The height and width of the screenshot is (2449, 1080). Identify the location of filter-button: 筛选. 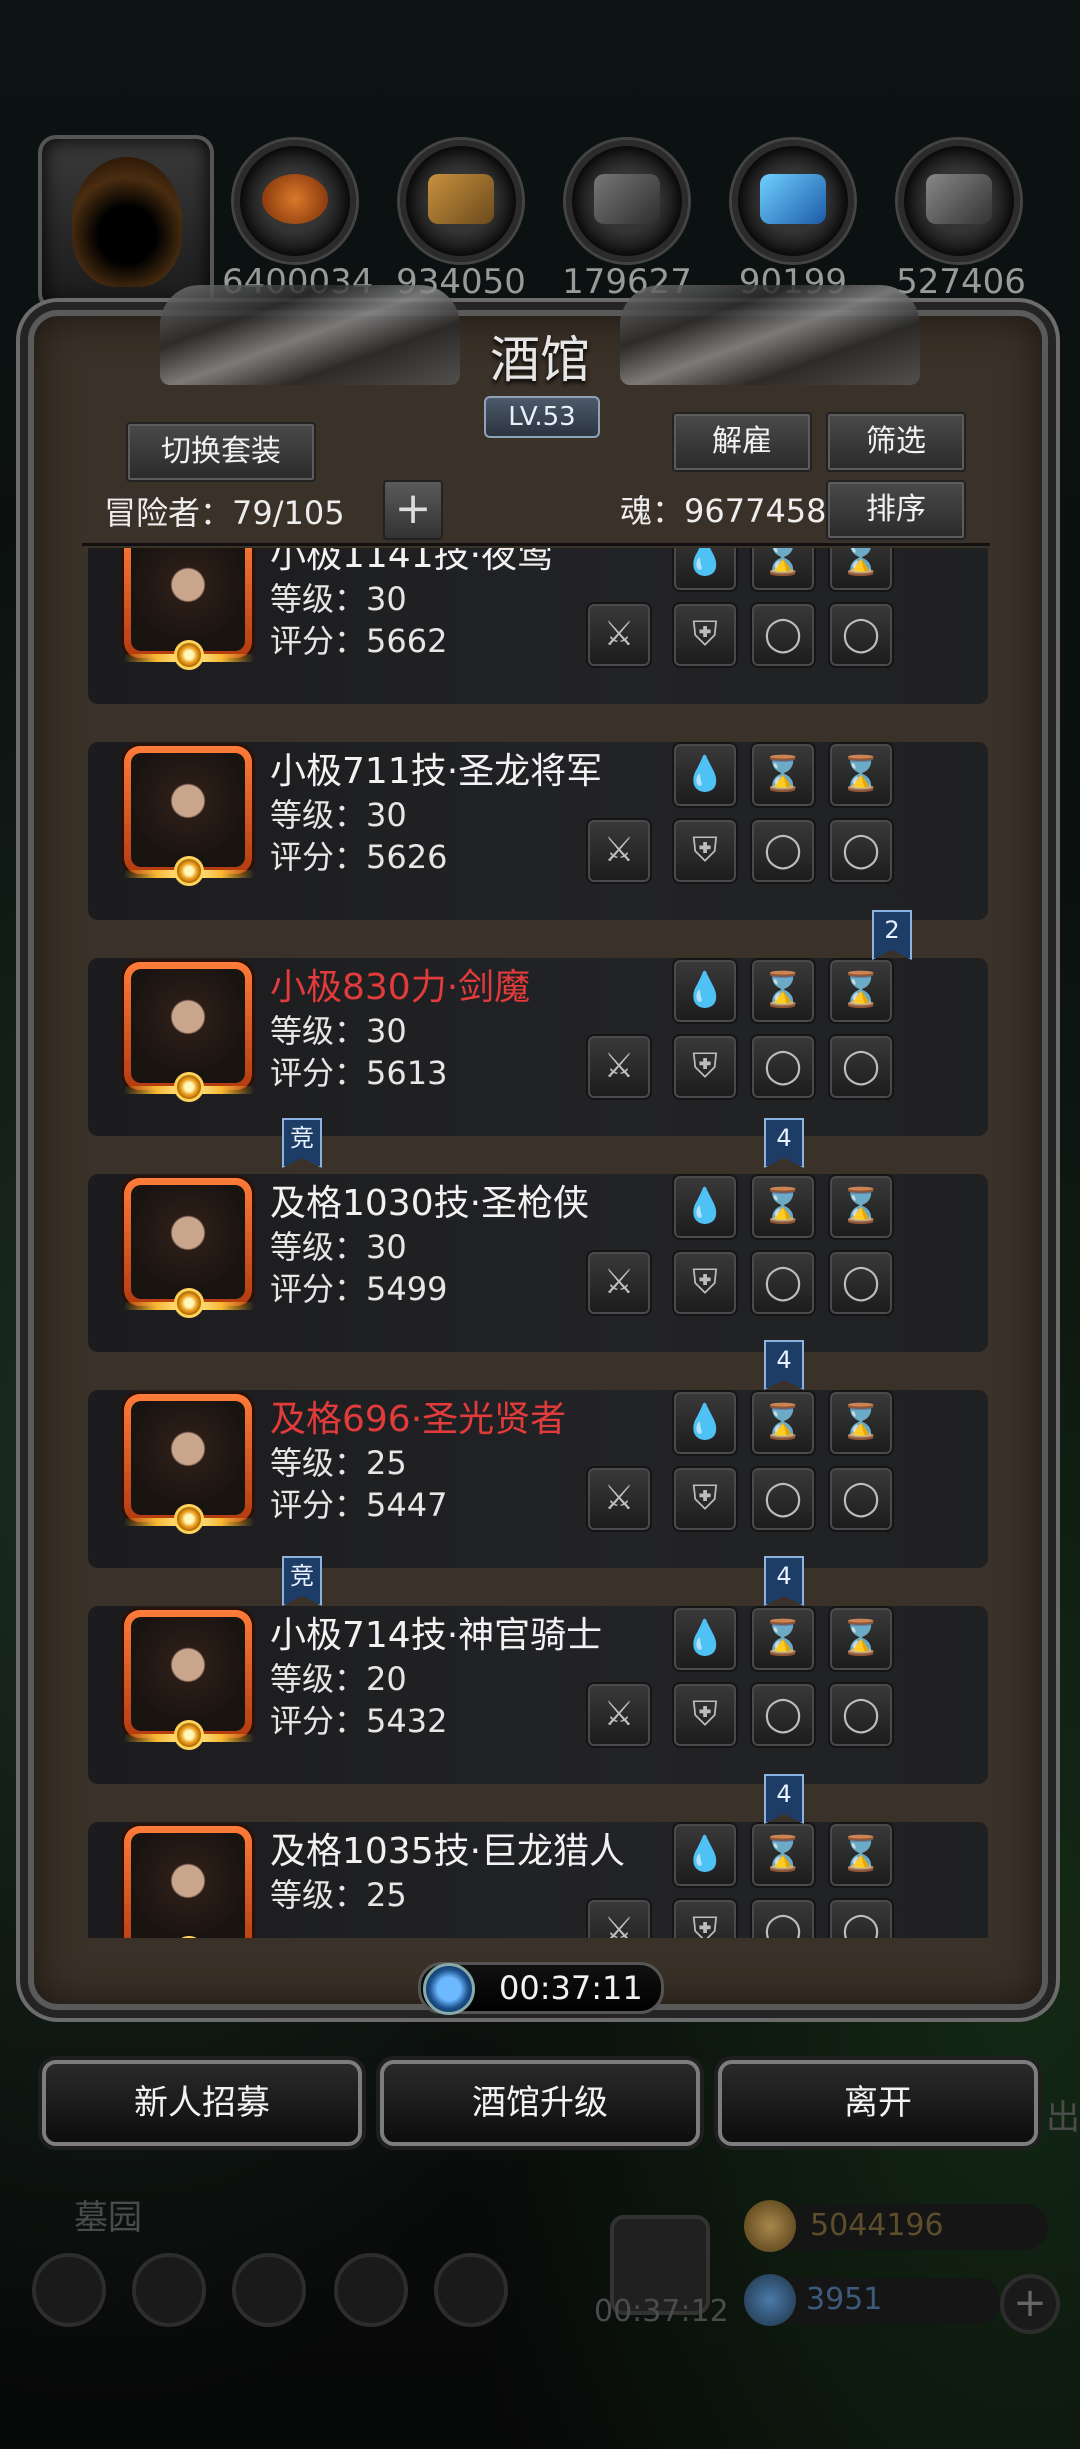
(896, 442).